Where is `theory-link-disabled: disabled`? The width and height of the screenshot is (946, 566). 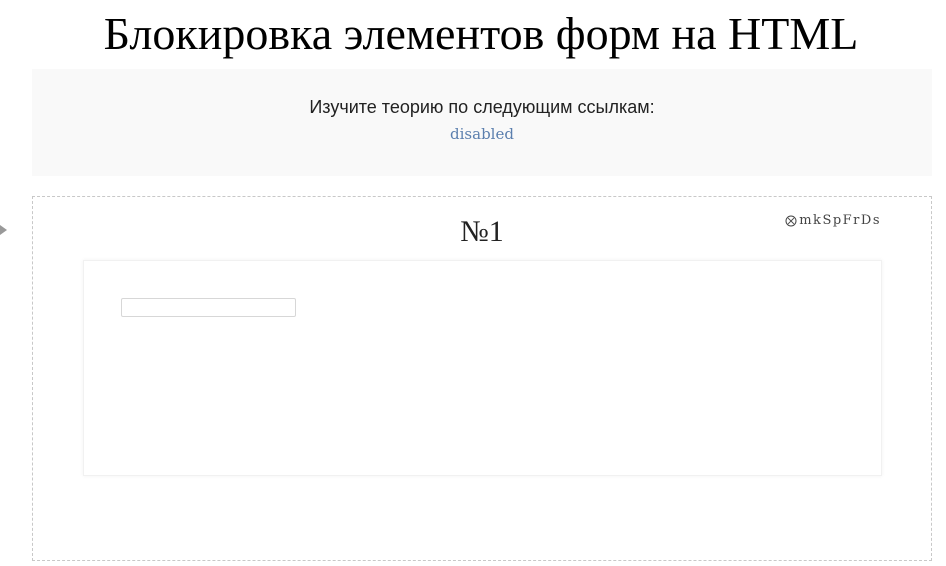 theory-link-disabled: disabled is located at coordinates (482, 134).